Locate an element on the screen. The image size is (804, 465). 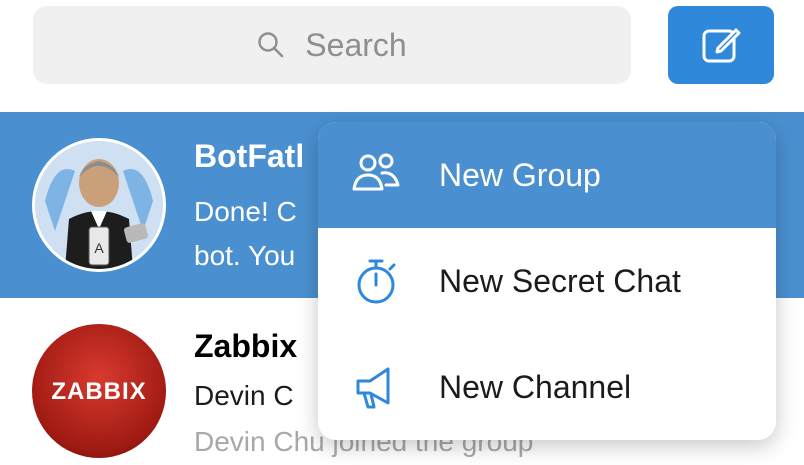
avatar: A is located at coordinates (99, 205).